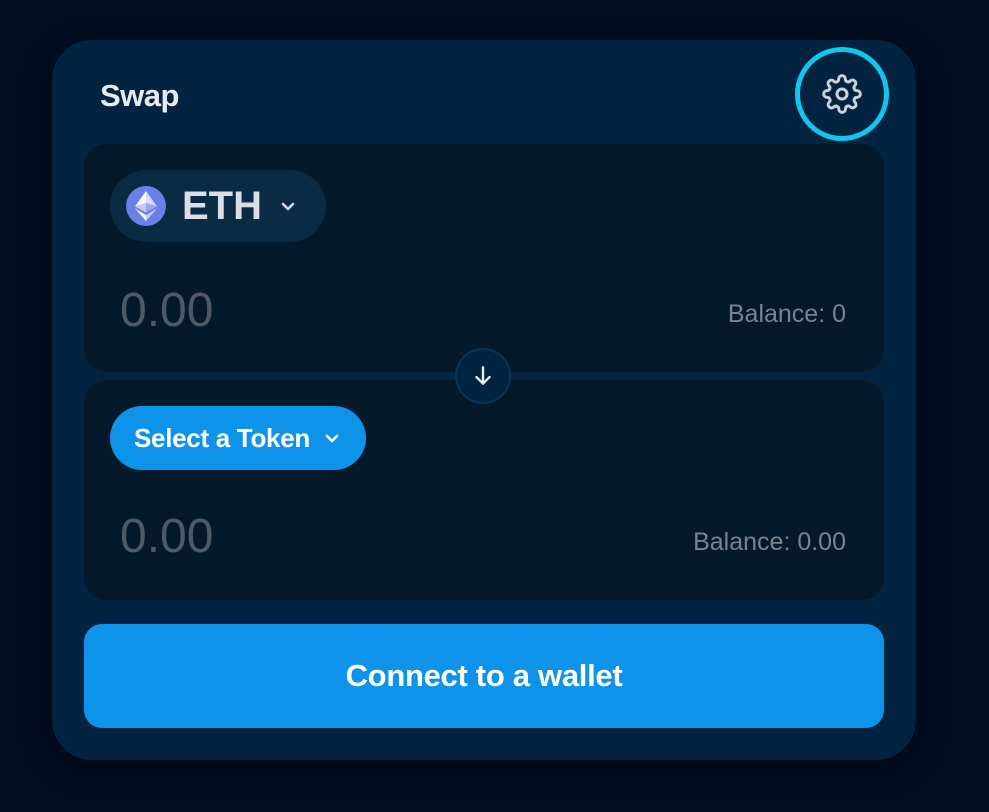 This screenshot has height=812, width=989. What do you see at coordinates (139, 95) in the screenshot?
I see `swap-title: Swap` at bounding box center [139, 95].